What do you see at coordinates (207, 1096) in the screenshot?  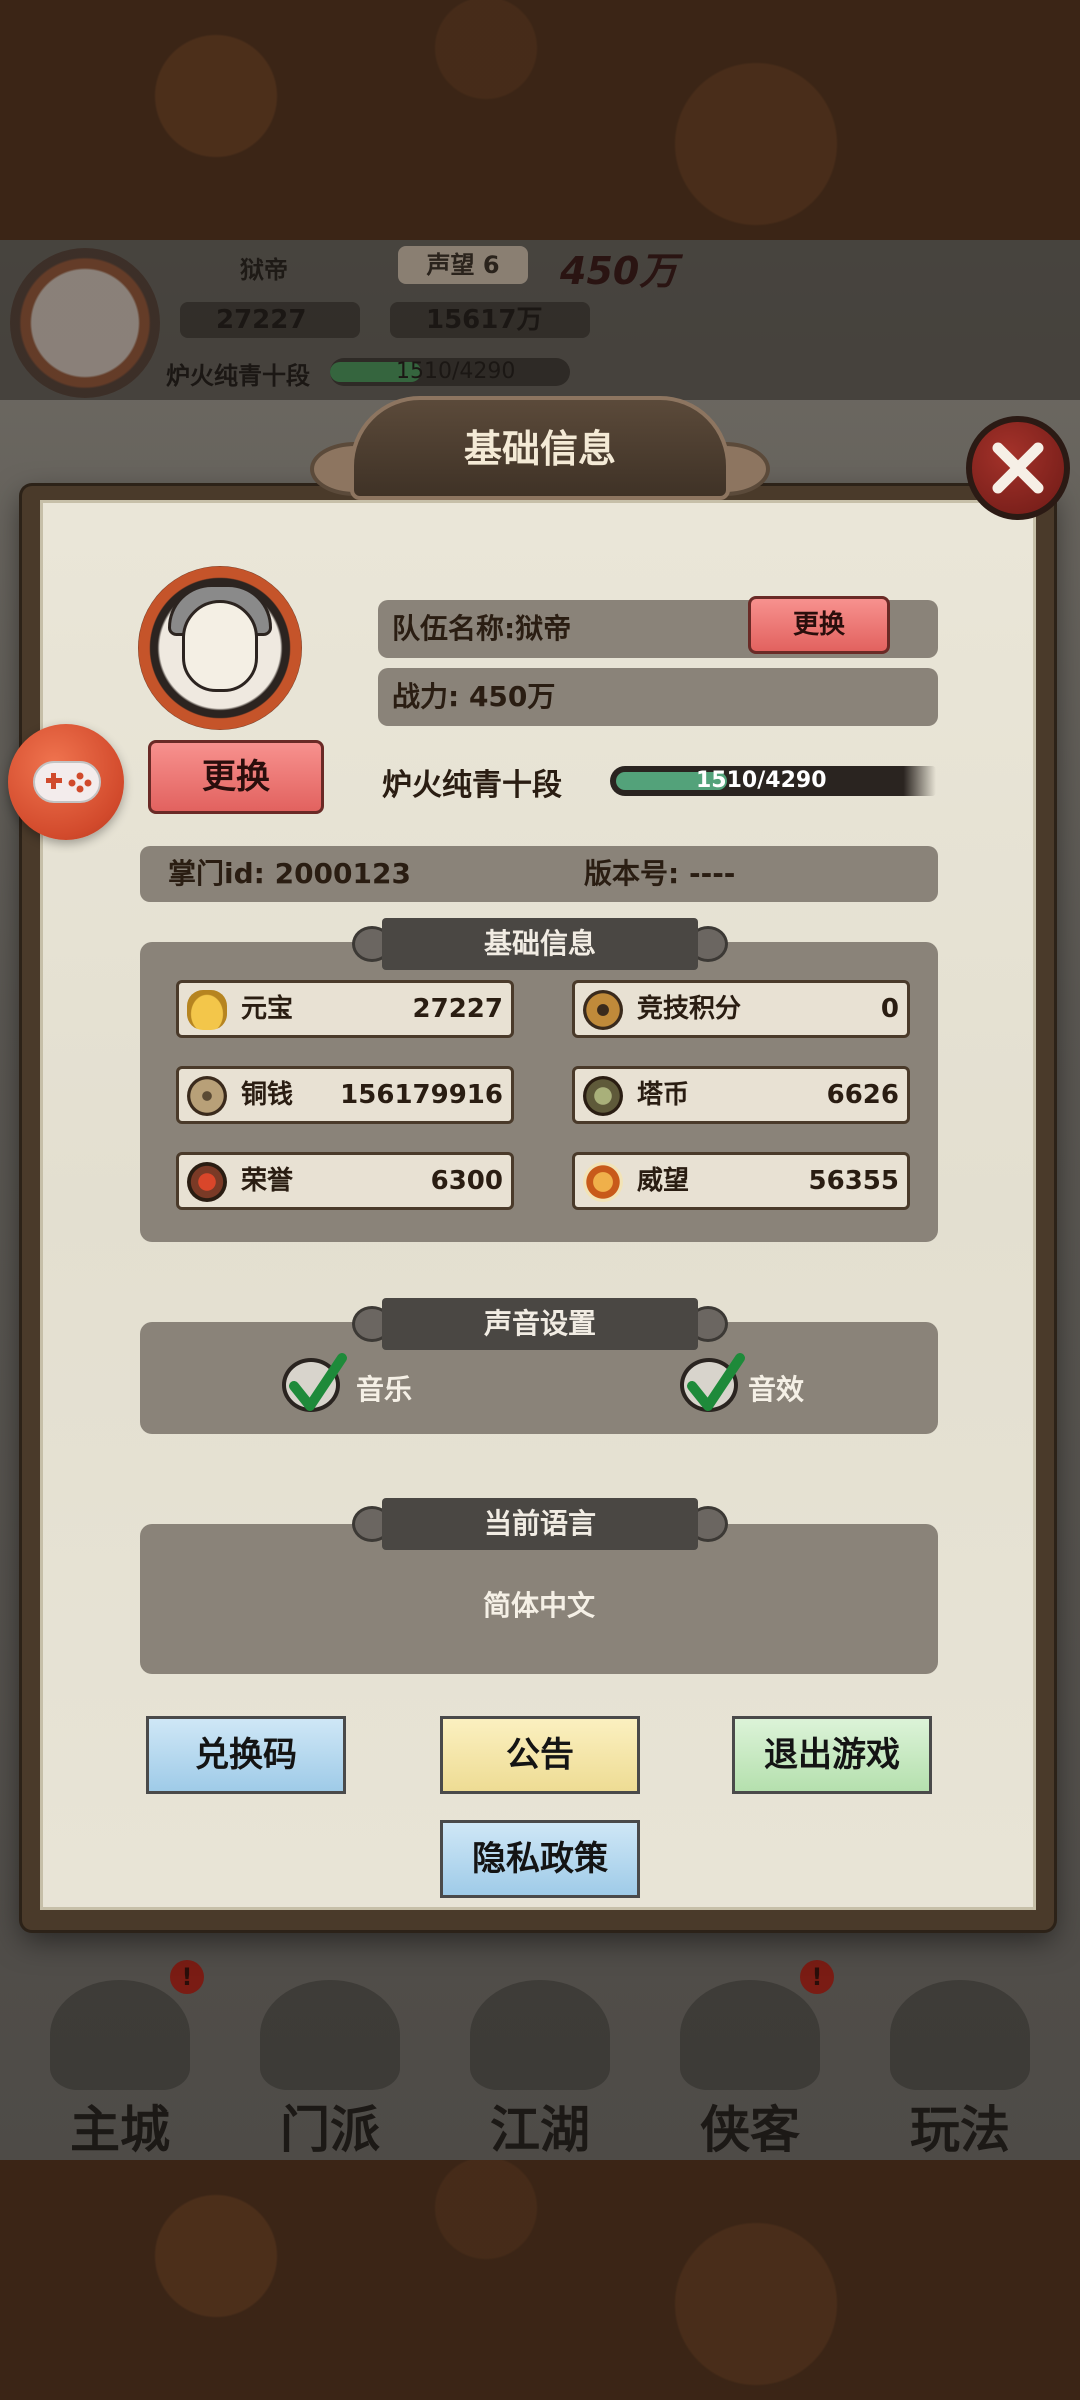 I see `copper-coin-icon` at bounding box center [207, 1096].